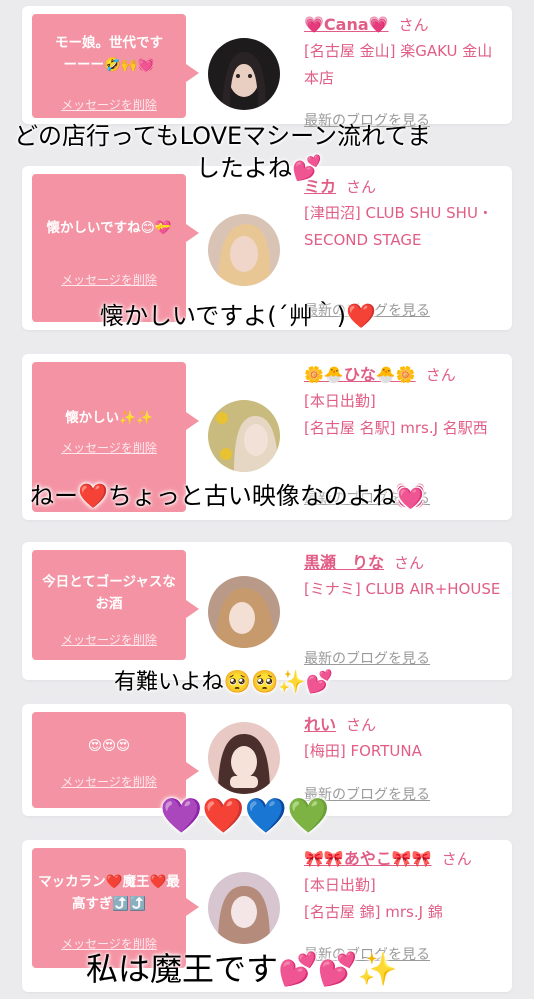  Describe the element at coordinates (404, 25) in the screenshot. I see `cast-name: 💗Cana💗 さん` at that location.